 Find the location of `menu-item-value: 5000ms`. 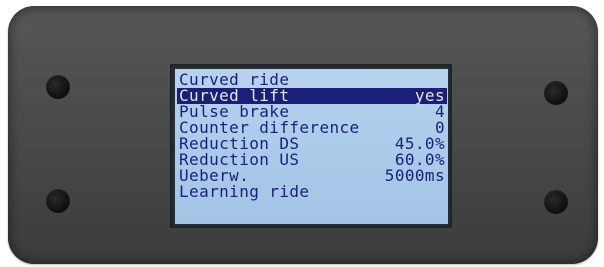

menu-item-value: 5000ms is located at coordinates (414, 175).